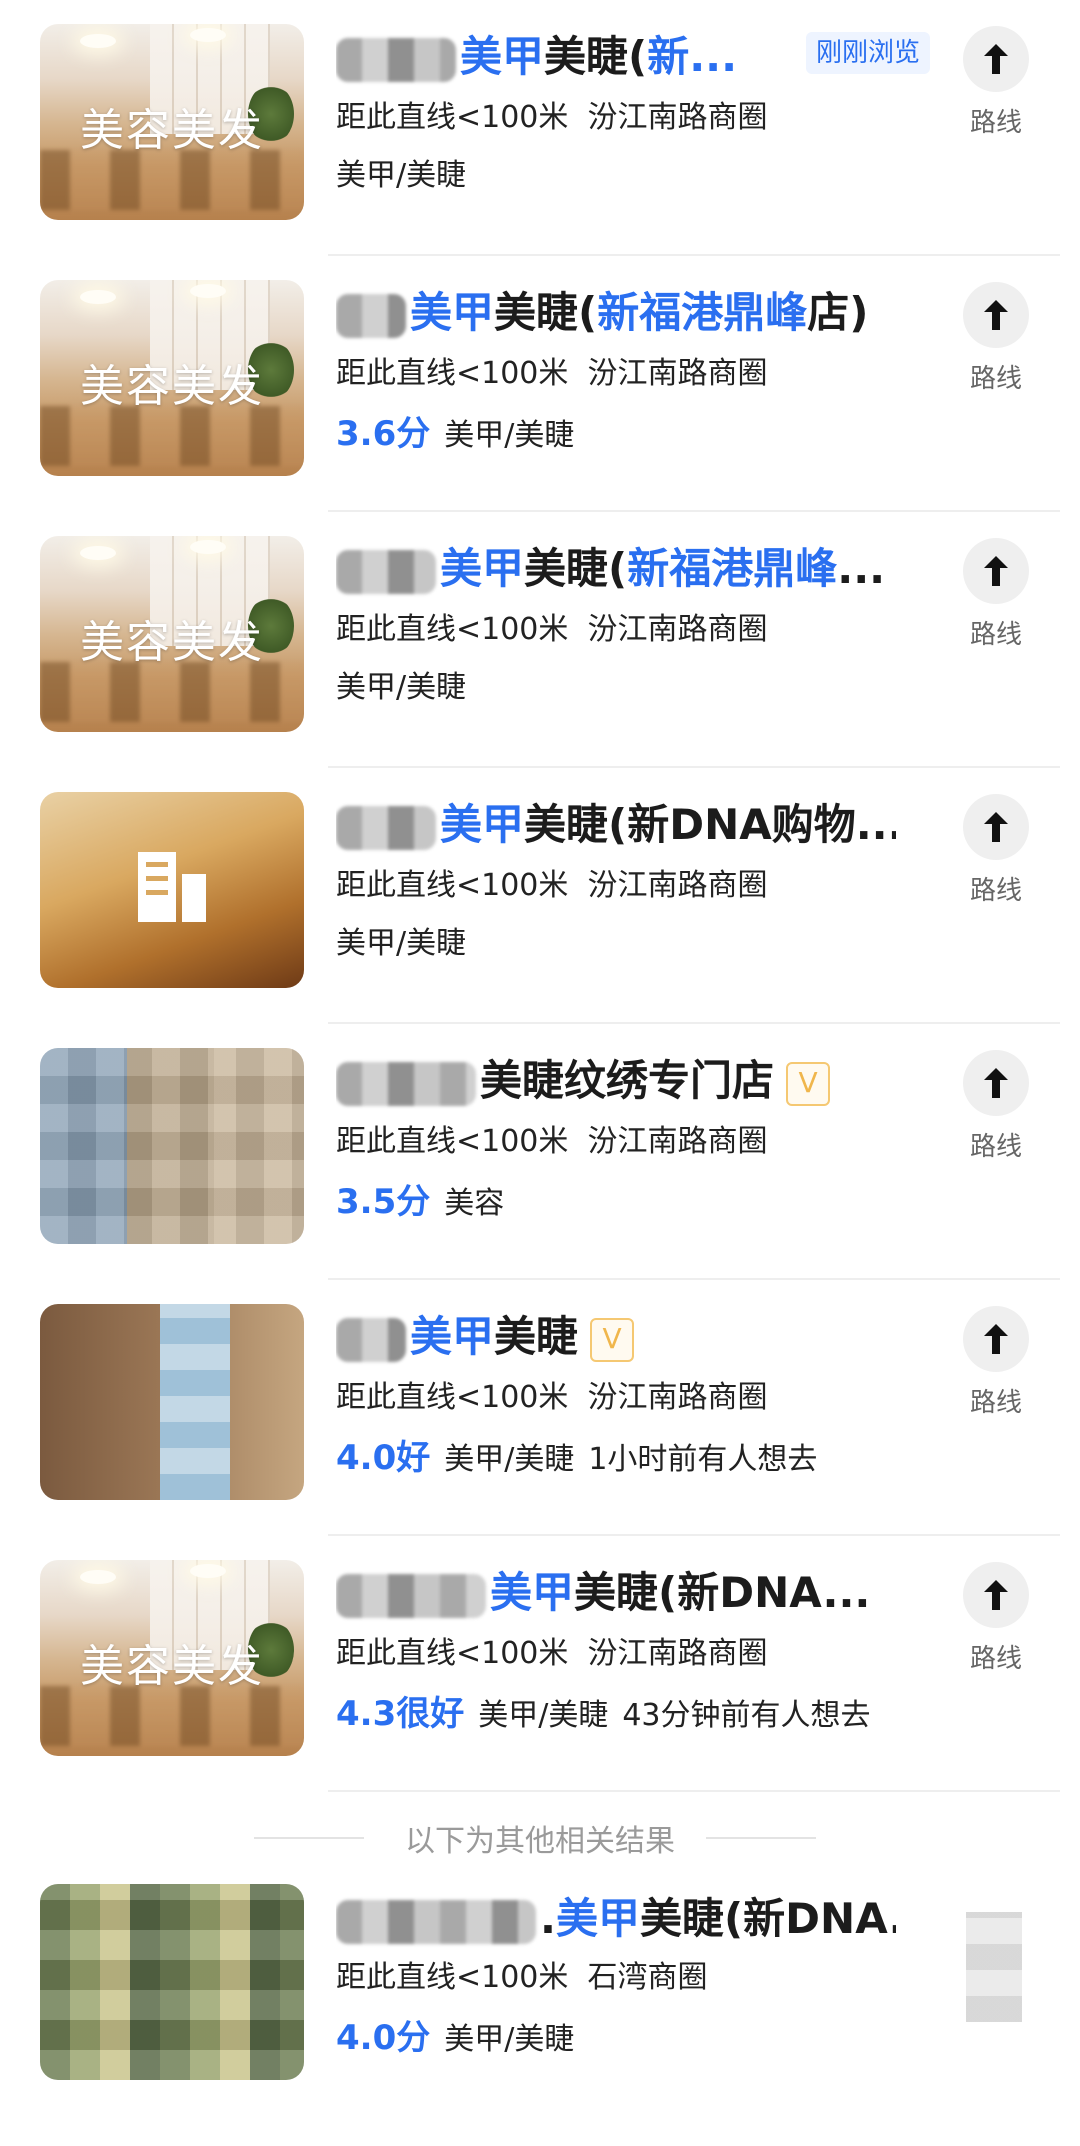 The height and width of the screenshot is (2146, 1080). What do you see at coordinates (540, 1837) in the screenshot?
I see `other-results-divider: 以下为其他相关结果` at bounding box center [540, 1837].